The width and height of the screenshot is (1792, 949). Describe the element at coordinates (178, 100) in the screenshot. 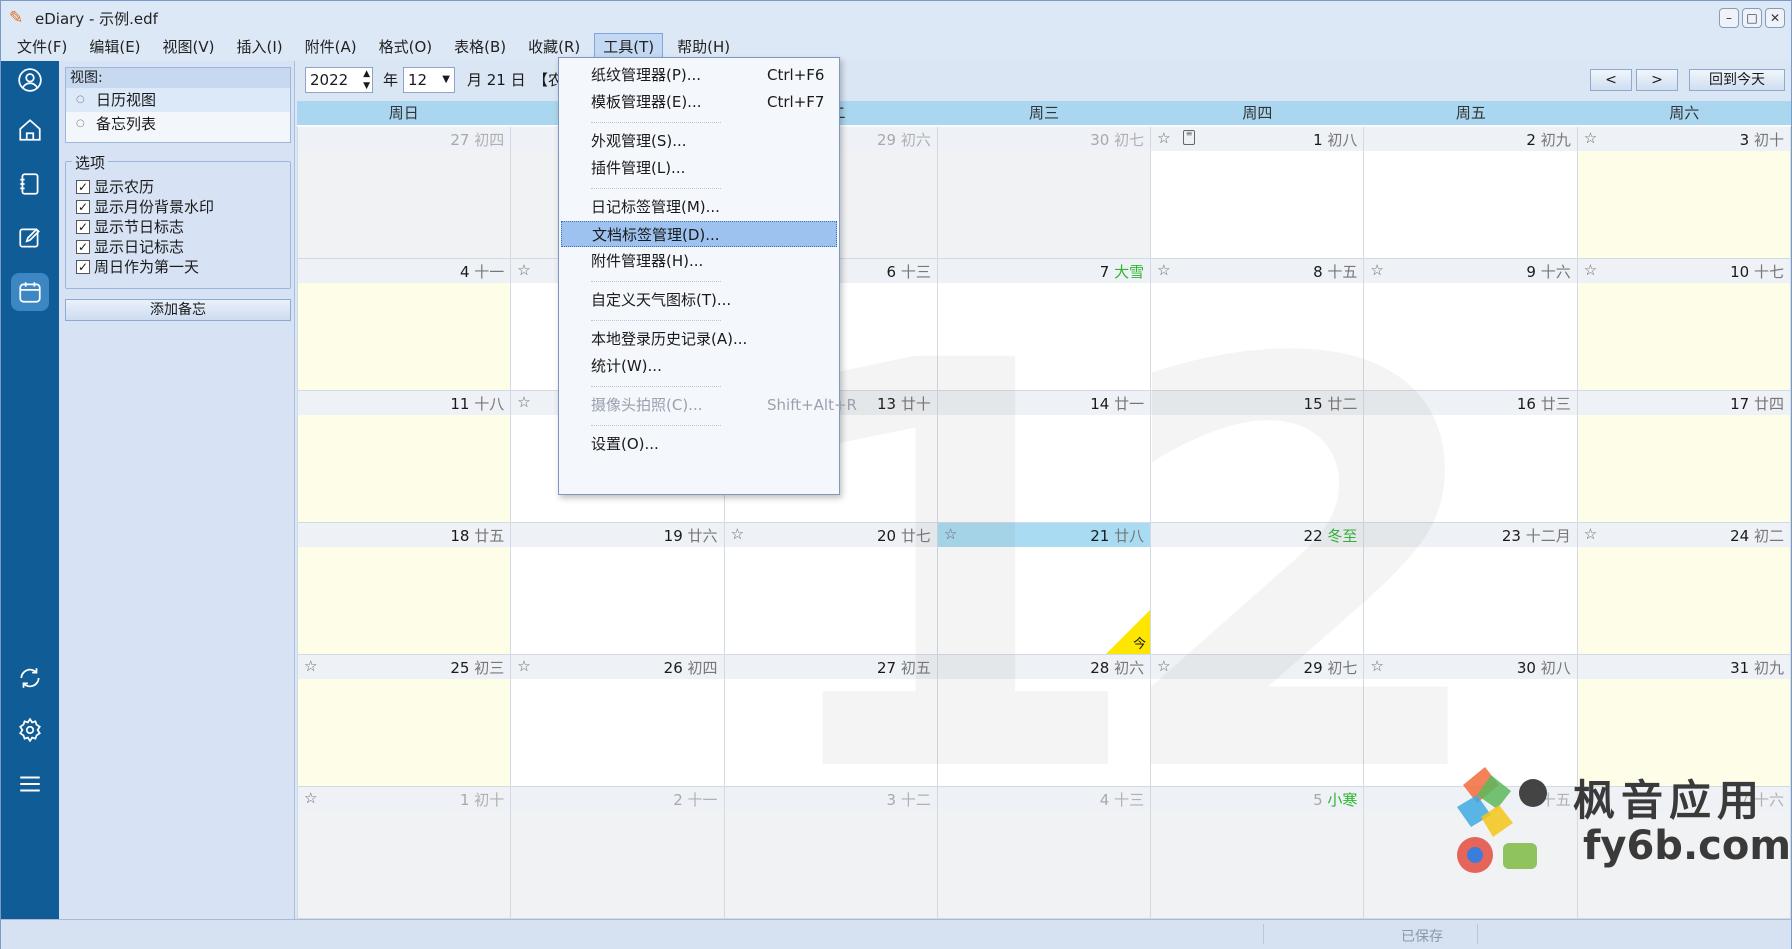

I see `view-item-calendar: 日历视图` at that location.